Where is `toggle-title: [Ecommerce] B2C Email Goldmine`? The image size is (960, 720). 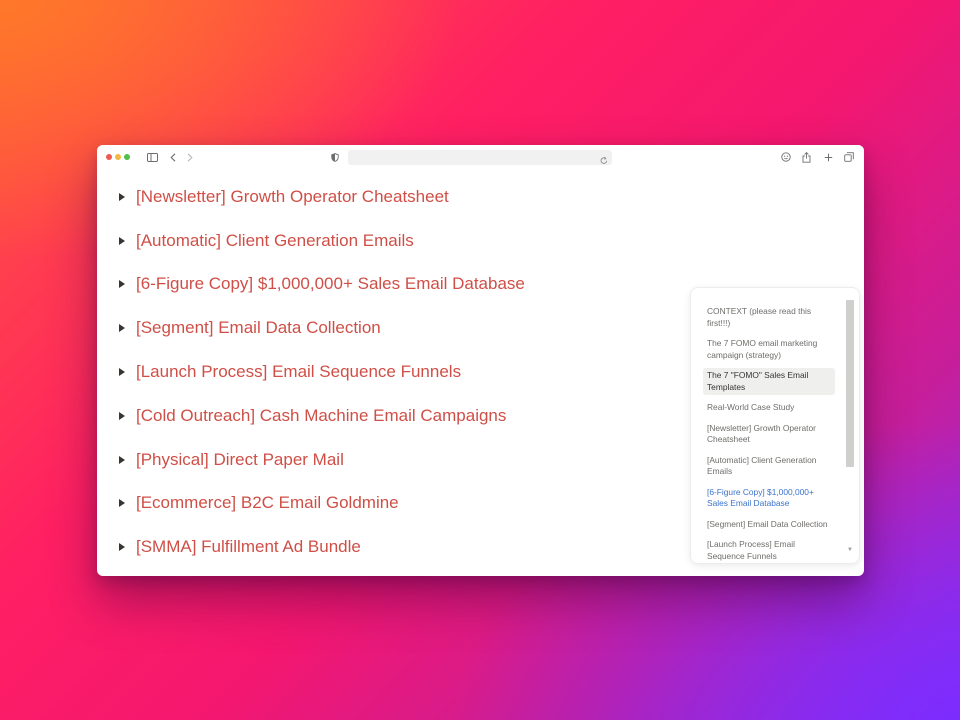 toggle-title: [Ecommerce] B2C Email Goldmine is located at coordinates (267, 502).